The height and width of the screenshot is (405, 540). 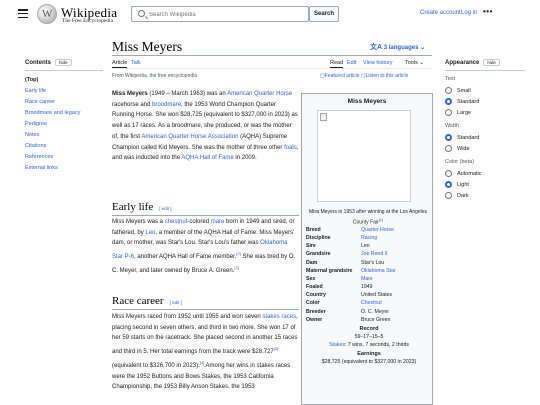 What do you see at coordinates (485, 112) in the screenshot?
I see `text-option-large: Large` at bounding box center [485, 112].